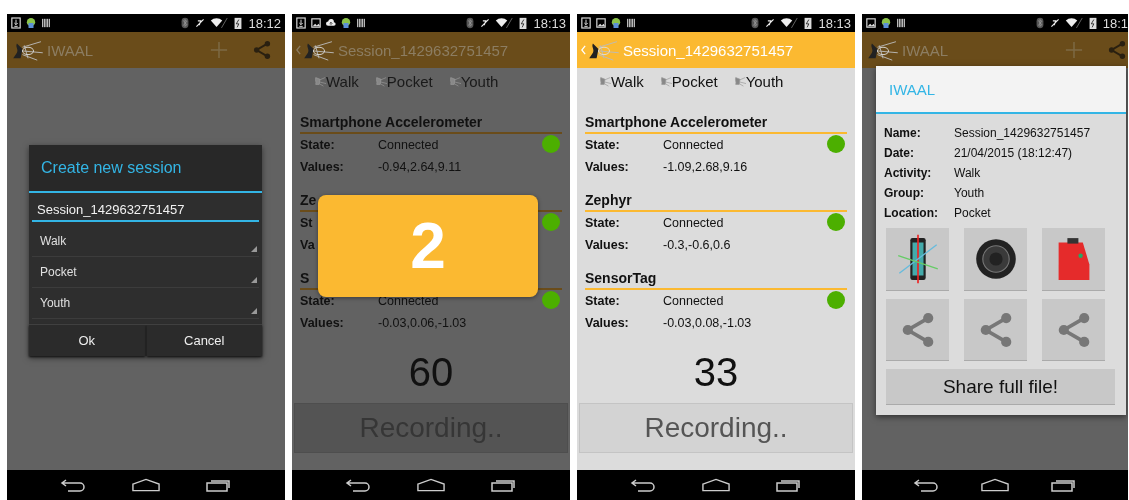 This screenshot has height=500, width=1129. I want to click on dropdown-field: Youth, so click(145, 303).